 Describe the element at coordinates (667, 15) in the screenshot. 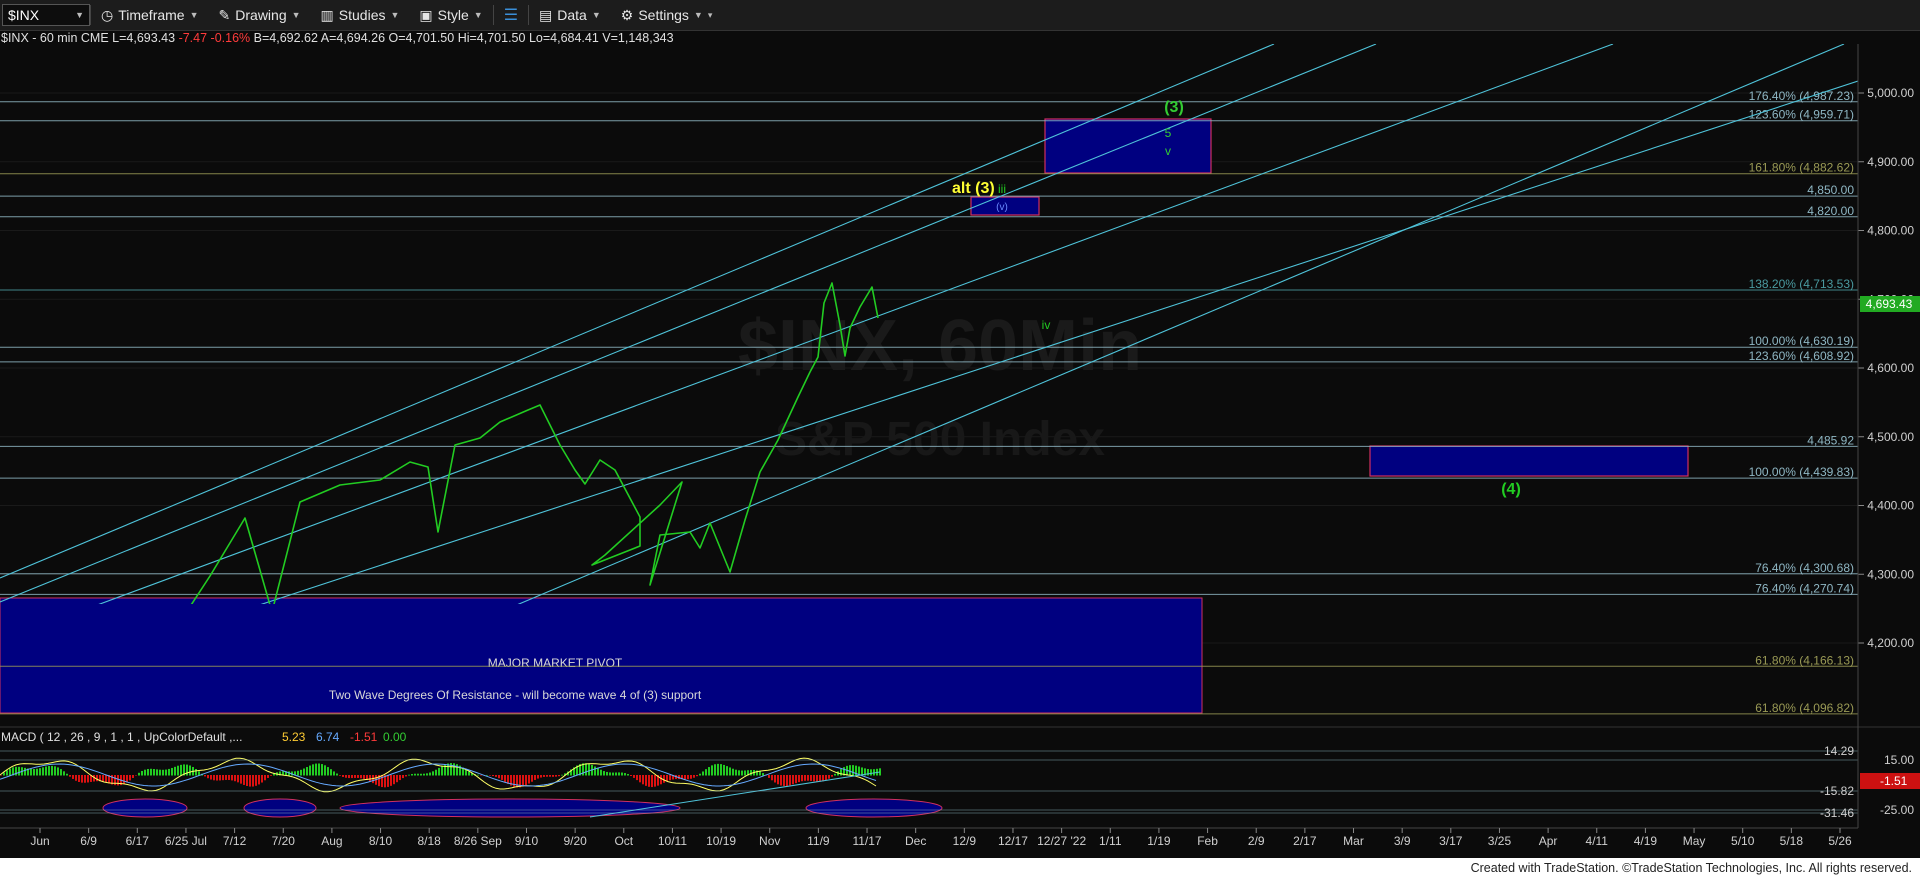

I see `settings-button: ⚙ Settings ▼ ▾` at that location.